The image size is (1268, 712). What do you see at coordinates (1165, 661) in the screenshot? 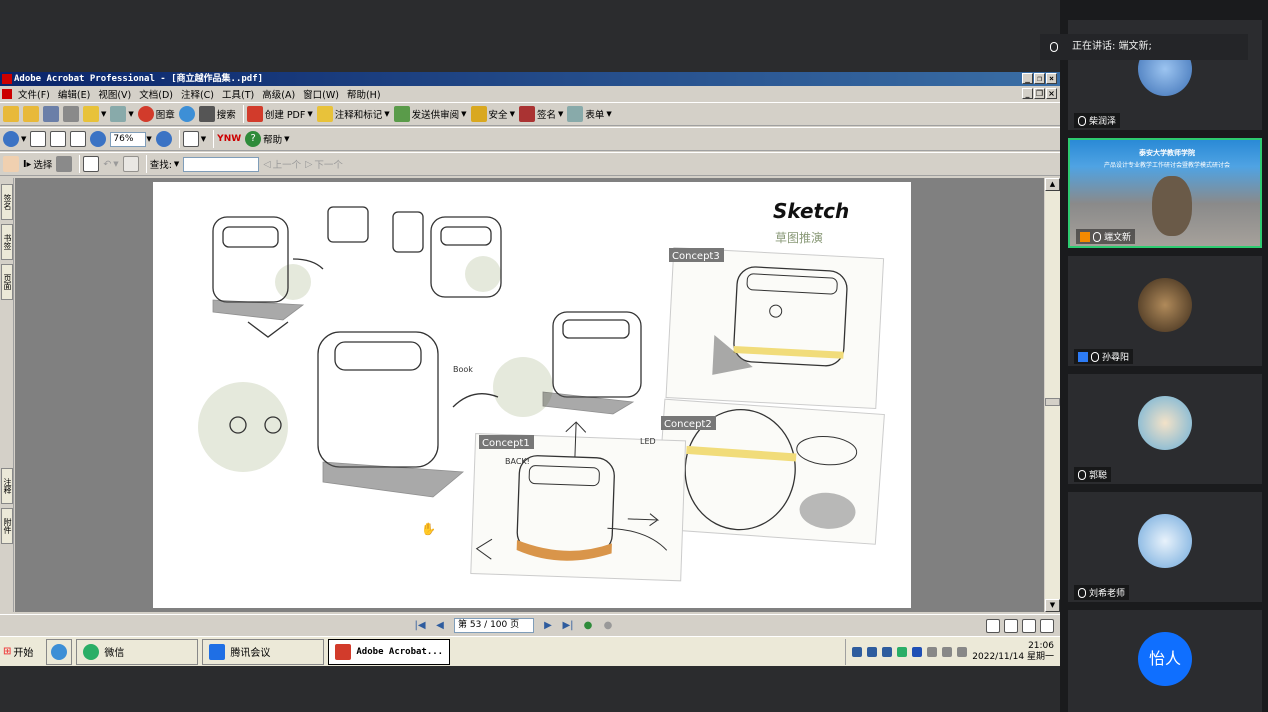
I see `participant-tile-6: 怡人` at bounding box center [1165, 661].